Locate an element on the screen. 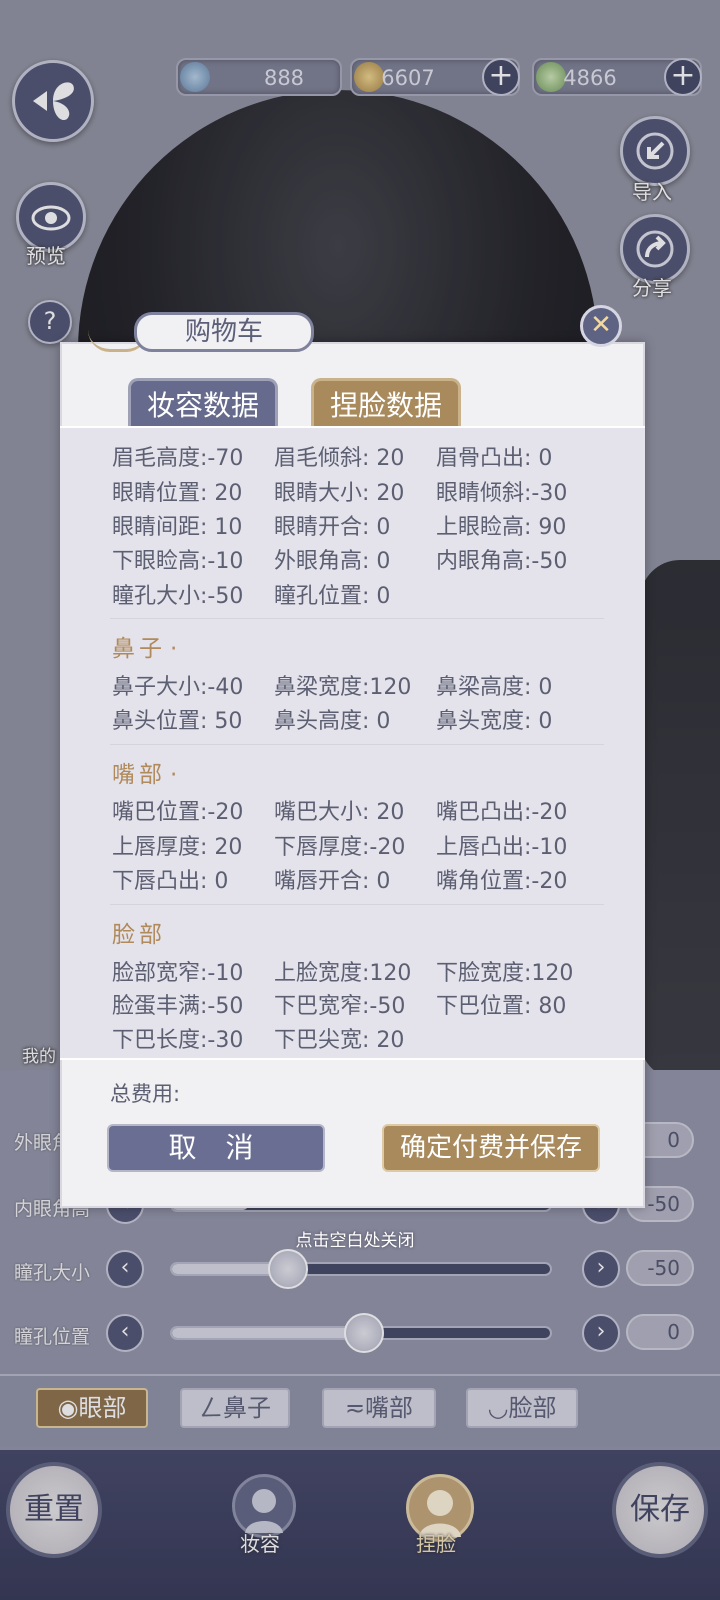  list-item: 眉毛倾斜: 20 is located at coordinates (339, 458).